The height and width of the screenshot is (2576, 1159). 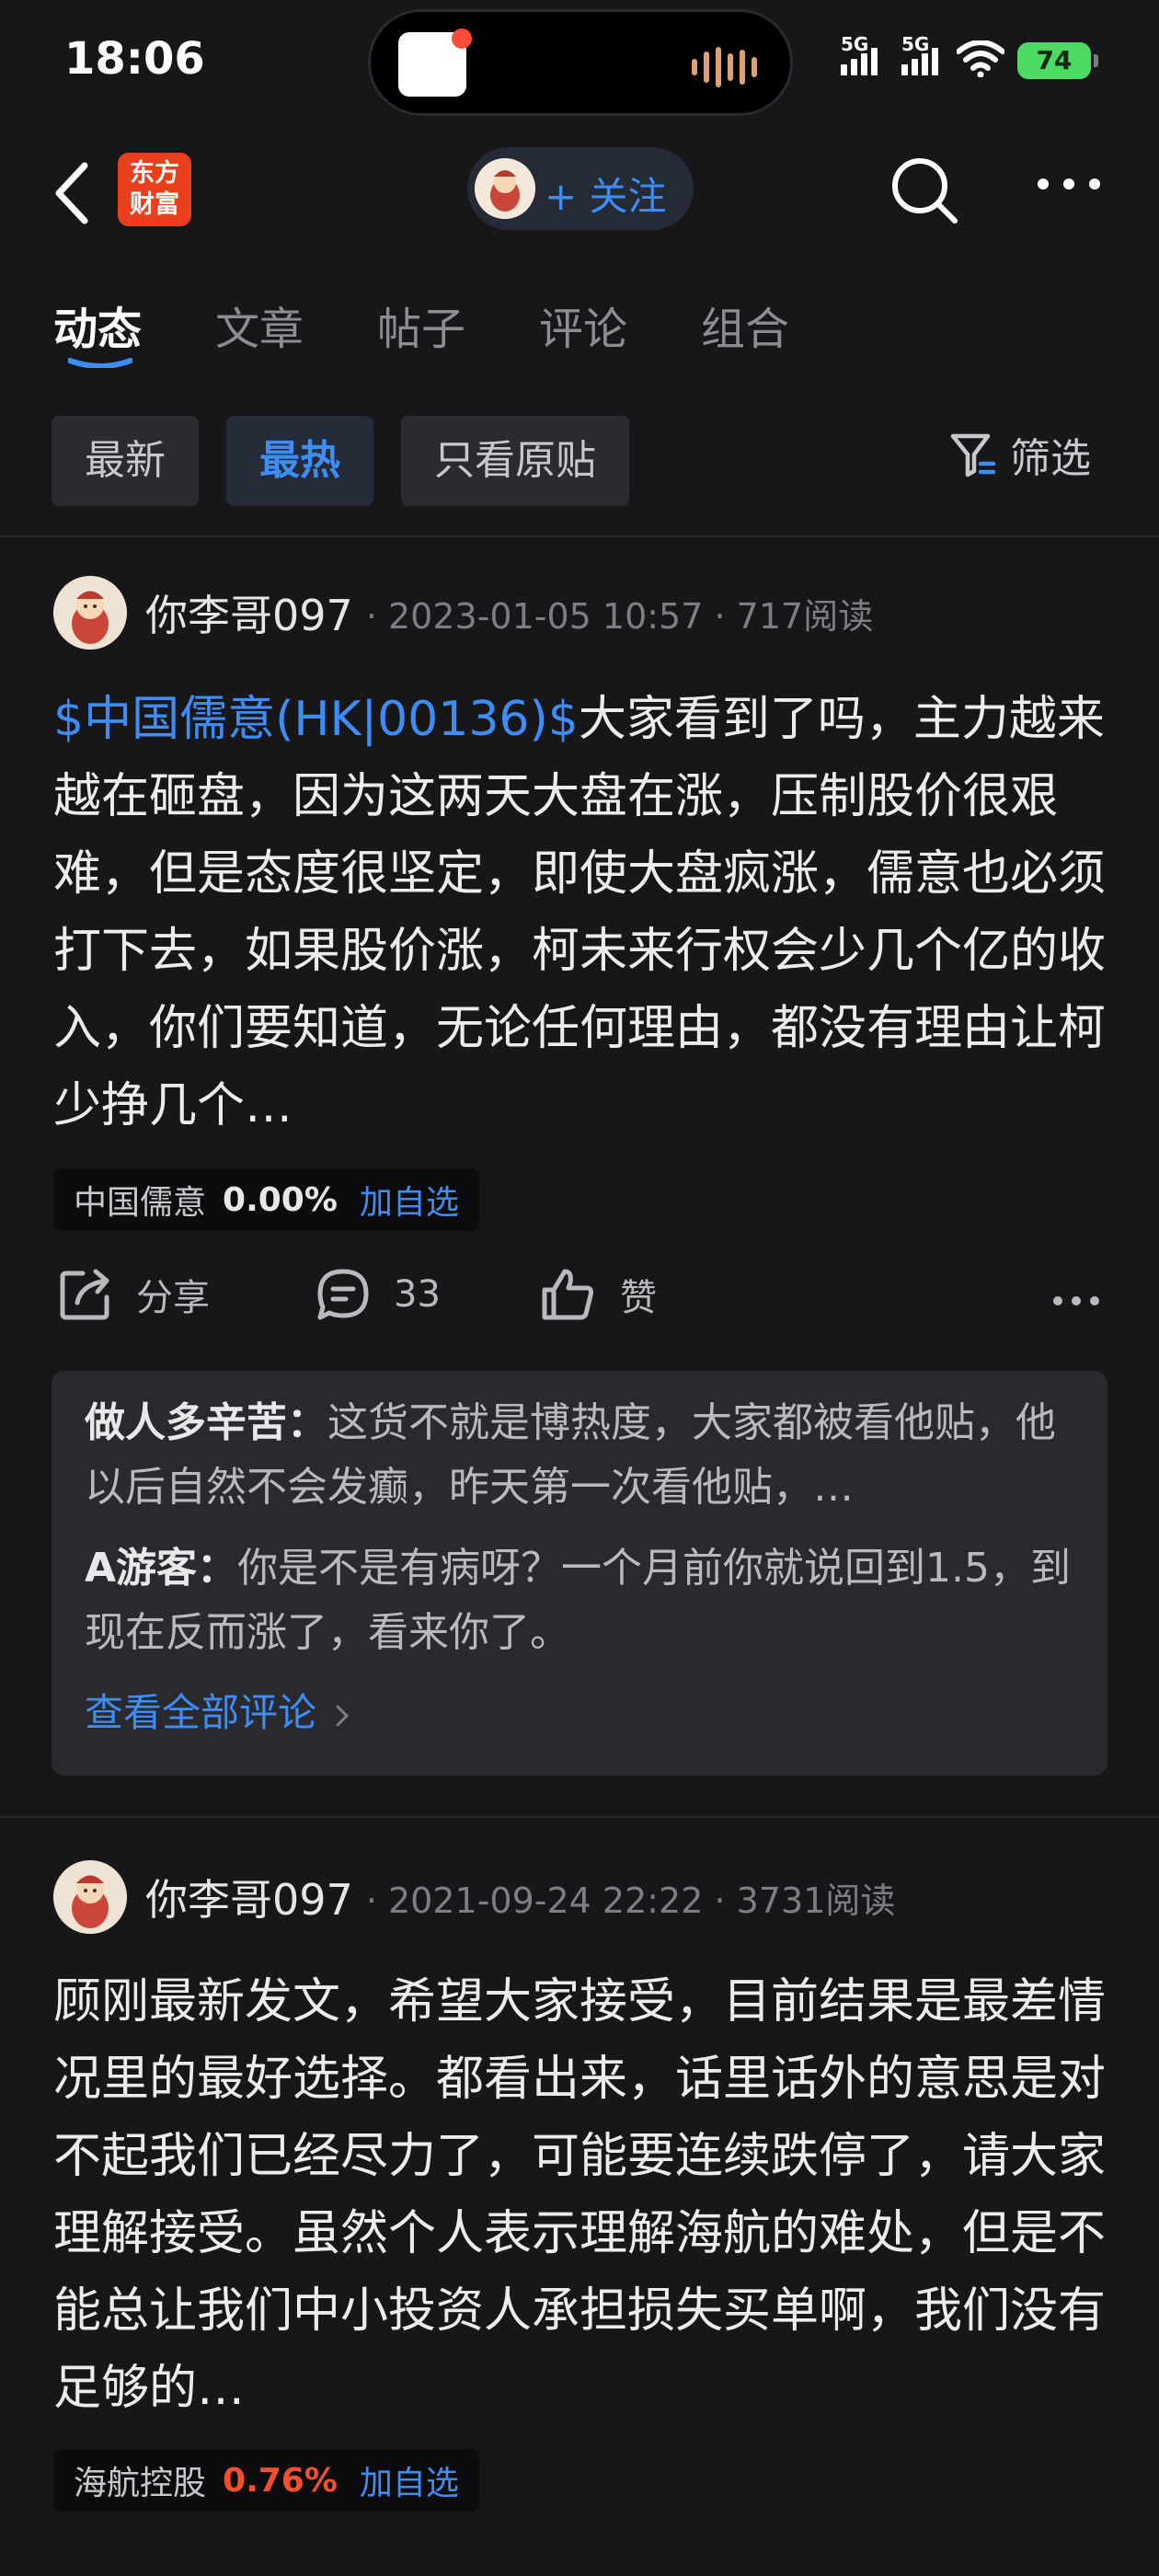 I want to click on post-header: 你李哥097 · 2021-09-24 22:22 · 3731阅读, so click(x=474, y=1897).